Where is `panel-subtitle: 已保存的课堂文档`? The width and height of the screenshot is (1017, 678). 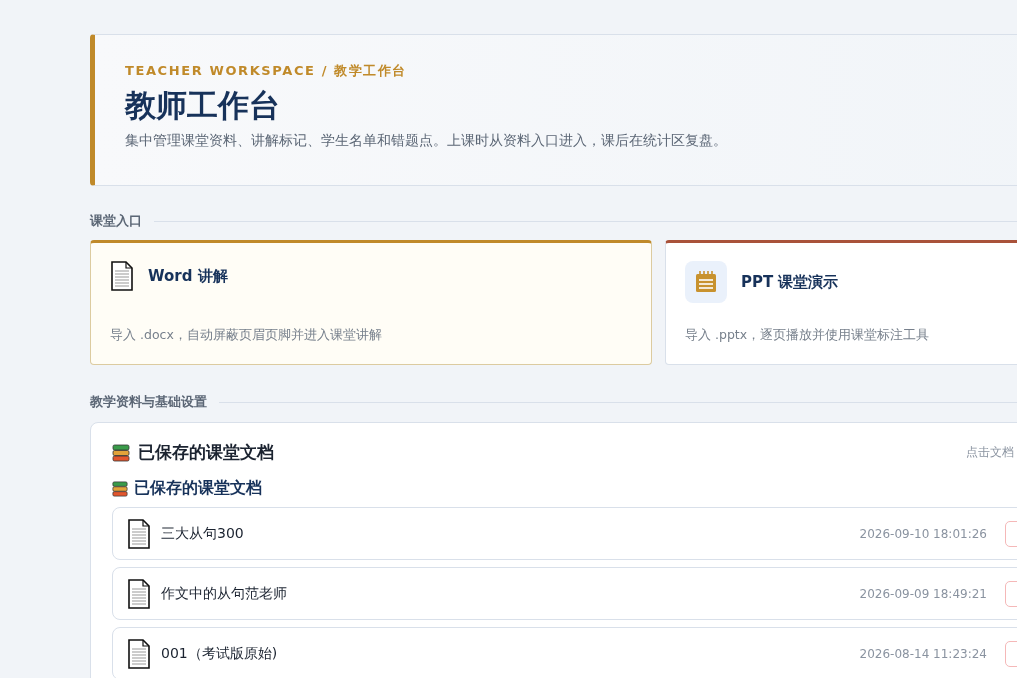 panel-subtitle: 已保存的课堂文档 is located at coordinates (198, 488).